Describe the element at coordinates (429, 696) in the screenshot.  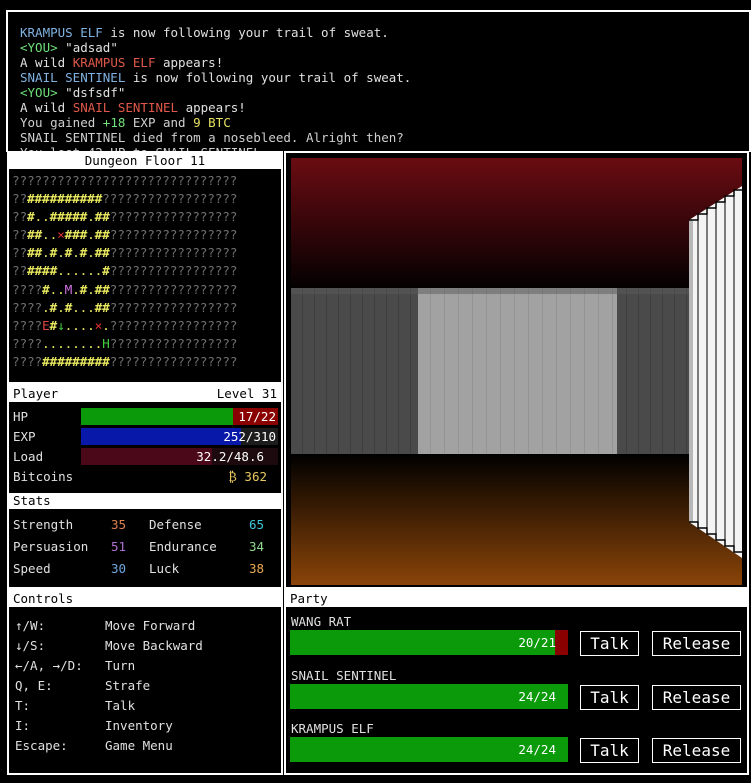
I see `party-member-hp-bar-snail-sentinel: 24/24` at that location.